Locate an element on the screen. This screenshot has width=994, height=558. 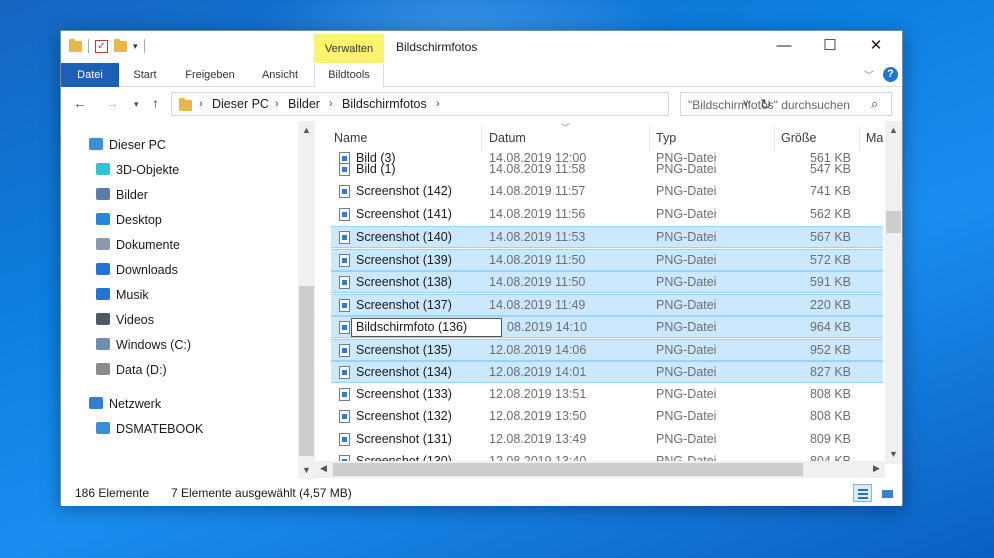
file-name: Screenshot (135) is located at coordinates (404, 350).